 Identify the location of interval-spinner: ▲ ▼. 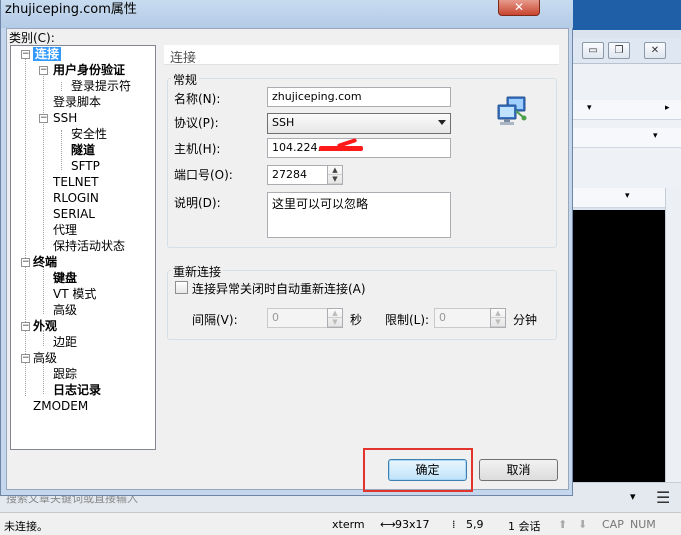
(335, 318).